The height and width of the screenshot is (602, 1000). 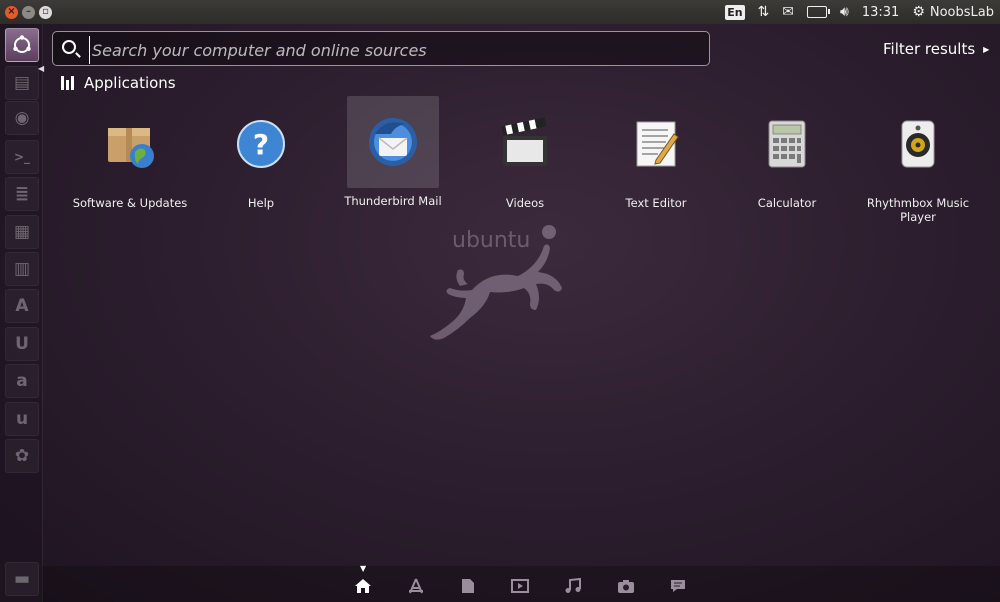 I want to click on search-input, so click(x=391, y=50).